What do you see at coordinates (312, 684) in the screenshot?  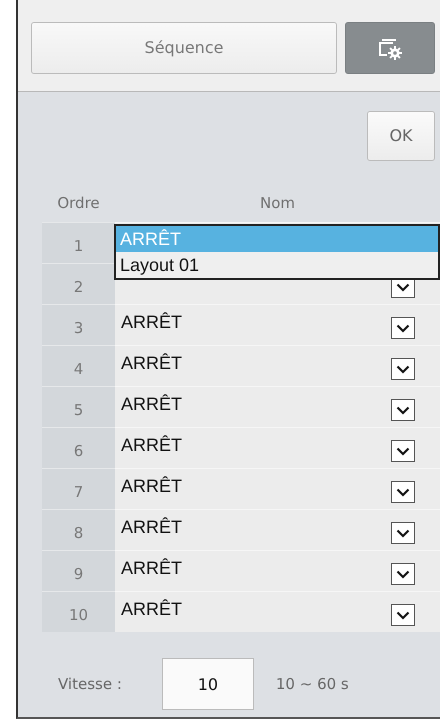 I see `speed-range: 10 ~ 60 s` at bounding box center [312, 684].